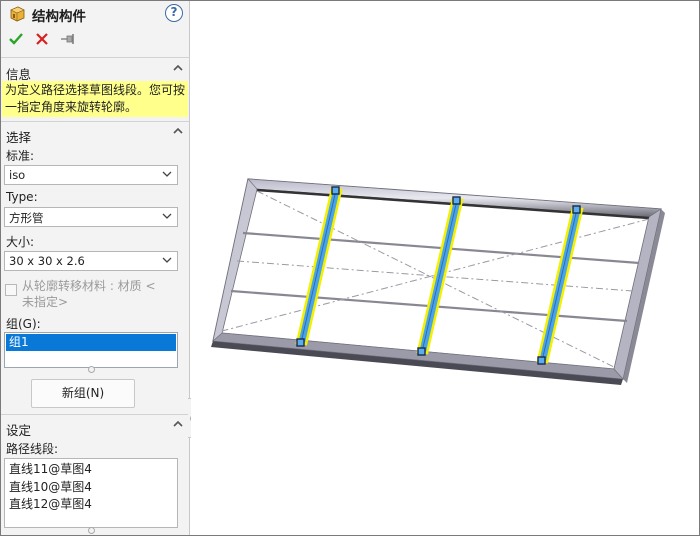 Image resolution: width=700 pixels, height=536 pixels. I want to click on path-segment-item: 直线11@草图4, so click(91, 470).